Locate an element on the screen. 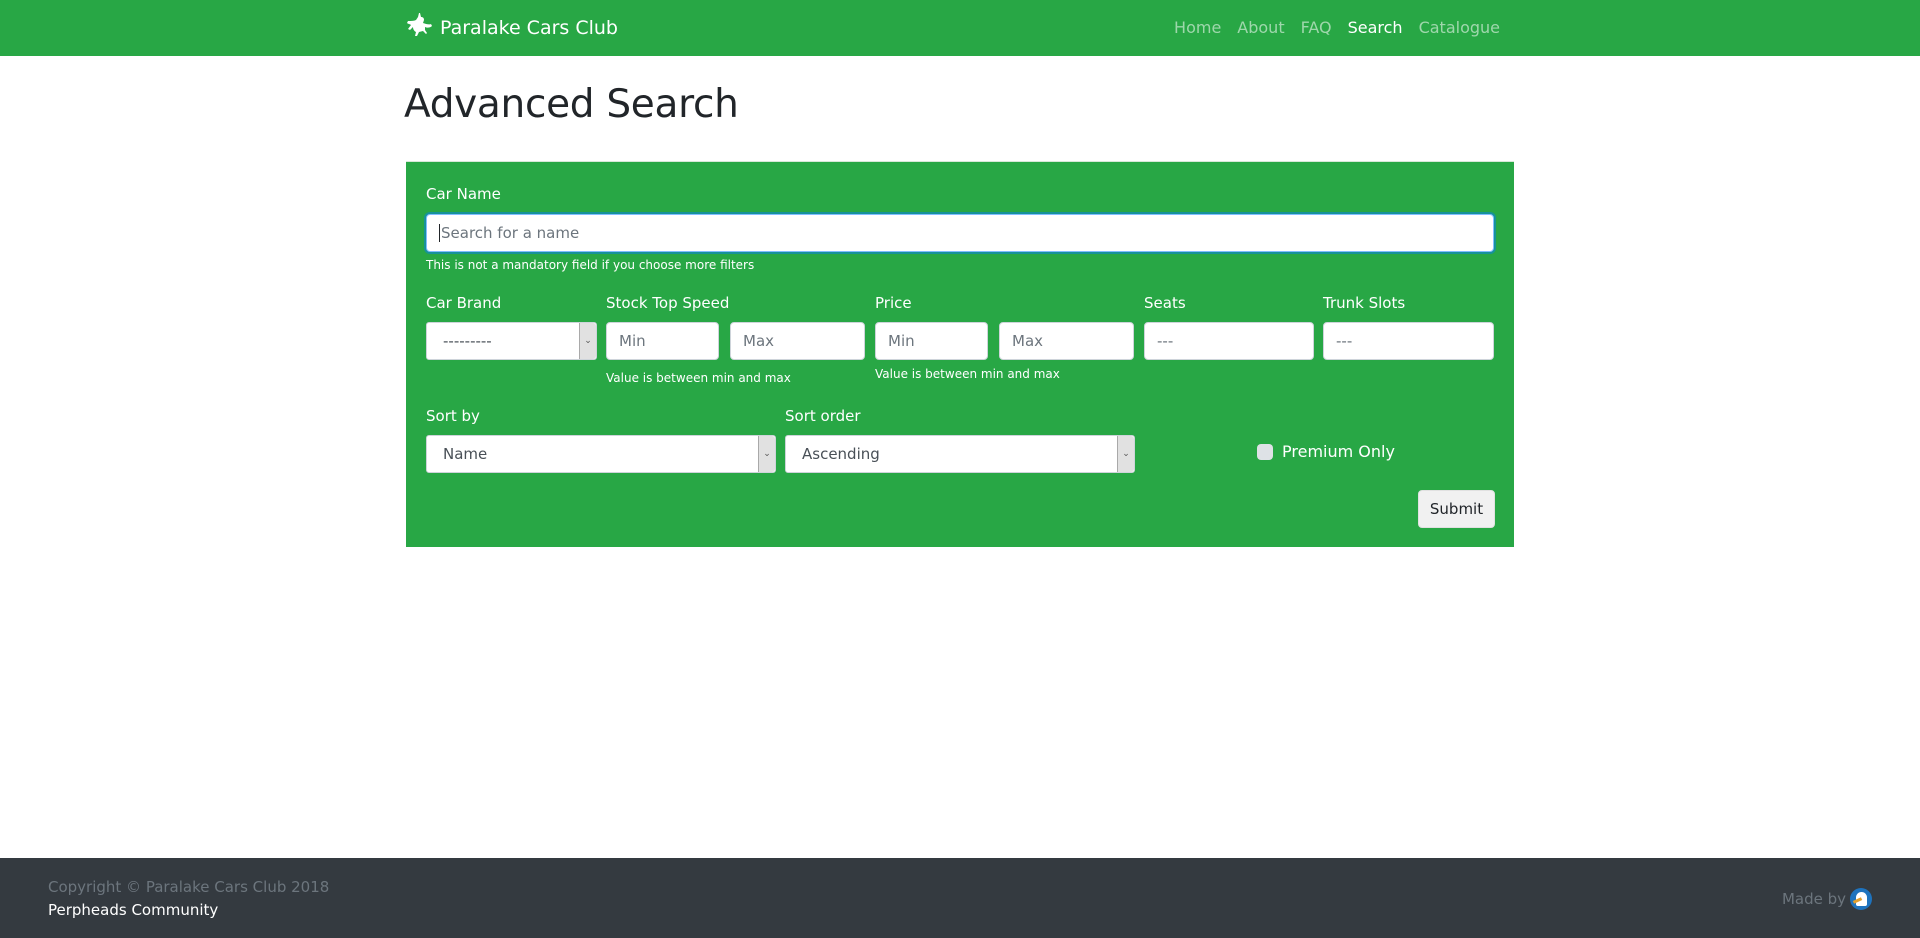 This screenshot has height=938, width=1920. text-cursor is located at coordinates (439, 233).